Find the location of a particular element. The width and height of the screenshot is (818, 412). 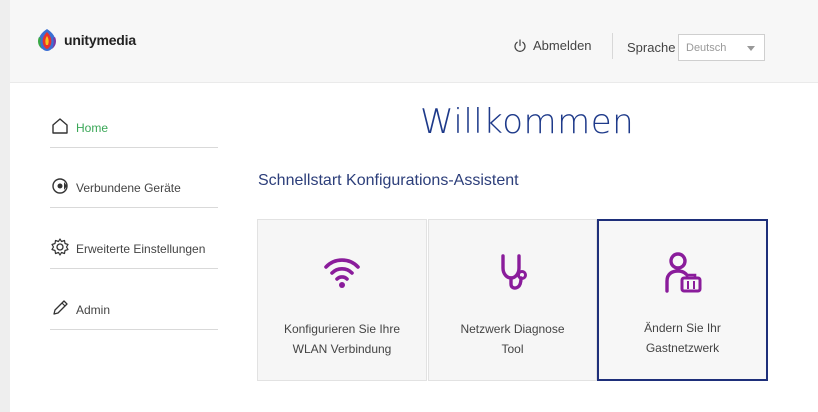

network-diagnose-tile: Netzwerk Diagnose Tool is located at coordinates (512, 300).